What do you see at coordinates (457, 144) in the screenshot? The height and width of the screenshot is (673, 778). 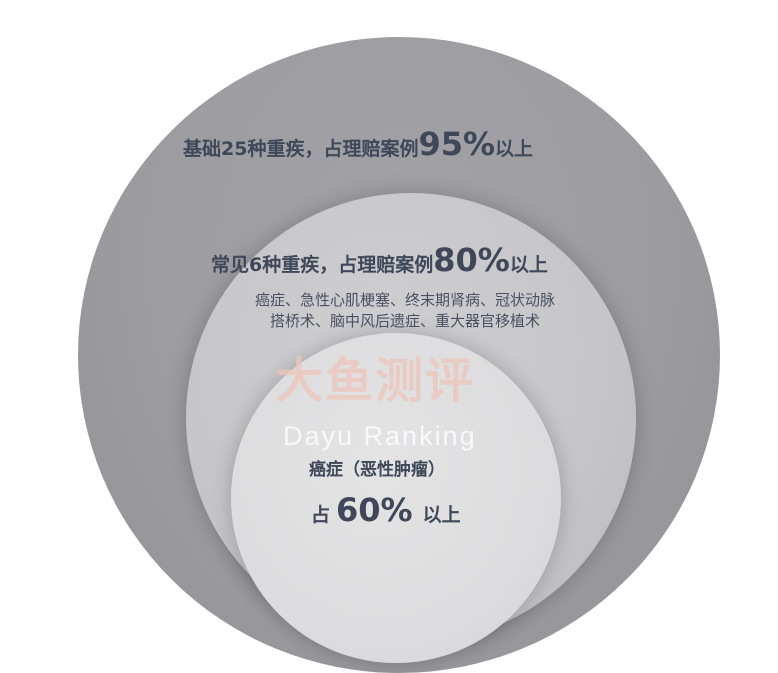 I see `outer-label-percent: 95%` at bounding box center [457, 144].